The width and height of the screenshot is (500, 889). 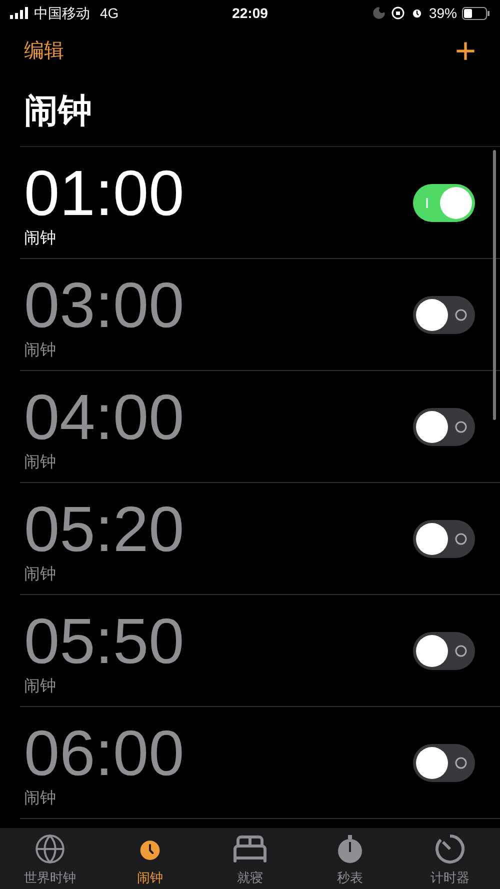 I want to click on signal-icon, so click(x=20, y=13).